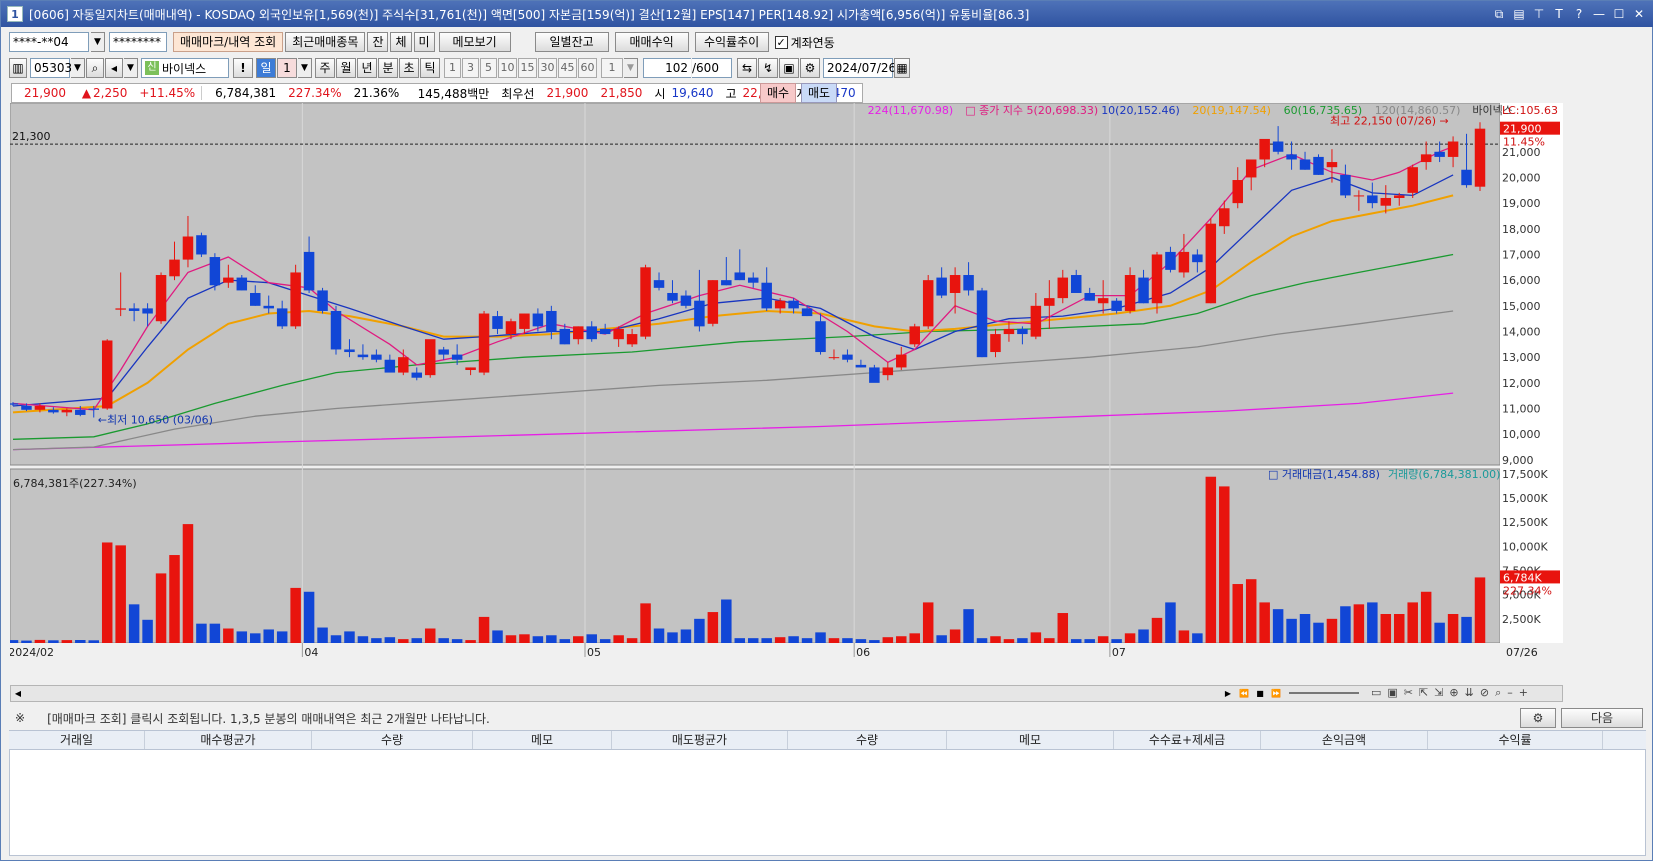  What do you see at coordinates (18, 68) in the screenshot?
I see `layout-icon: ▥` at bounding box center [18, 68].